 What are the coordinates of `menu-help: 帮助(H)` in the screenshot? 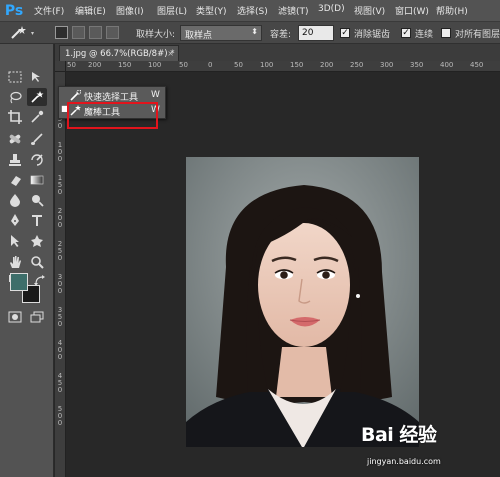 It's located at (452, 10).